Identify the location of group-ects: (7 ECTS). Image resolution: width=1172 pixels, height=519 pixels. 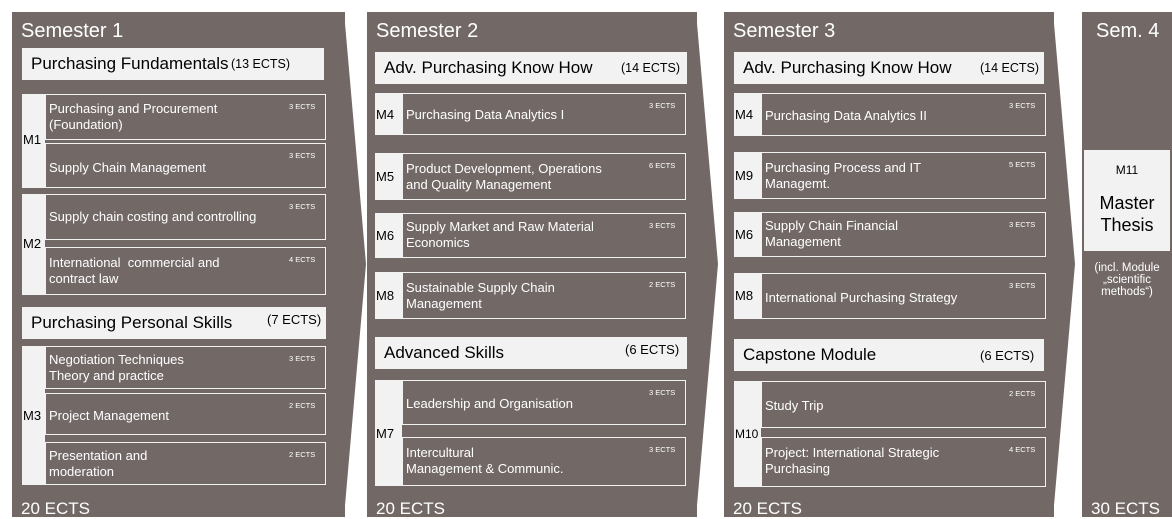
(294, 319).